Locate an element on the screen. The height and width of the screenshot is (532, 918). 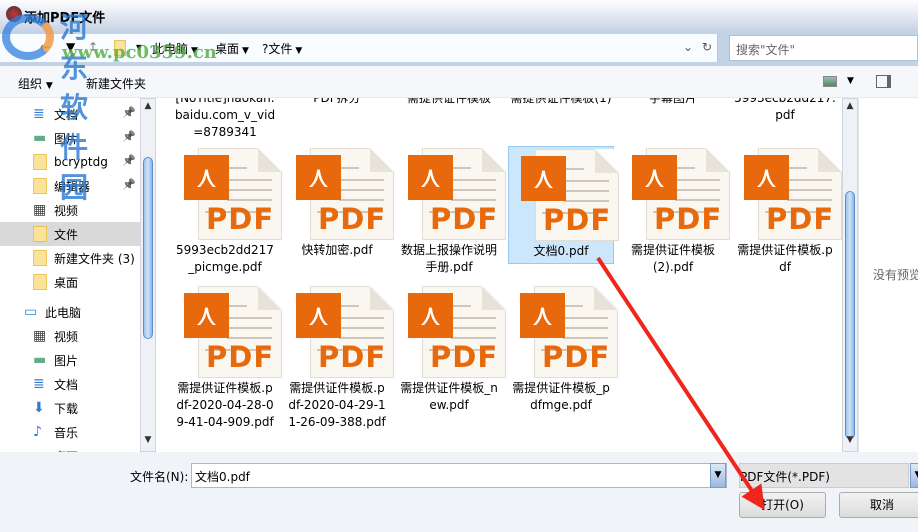
view-dropdown-icon: ▼ is located at coordinates (850, 81).